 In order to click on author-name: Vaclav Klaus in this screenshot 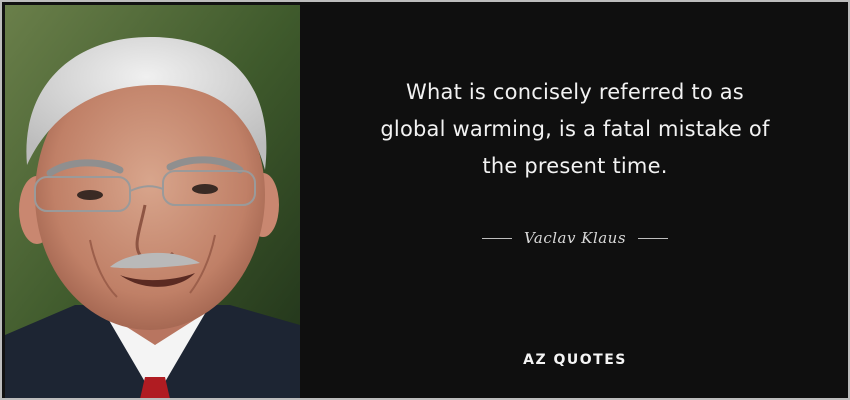, I will do `click(575, 238)`.